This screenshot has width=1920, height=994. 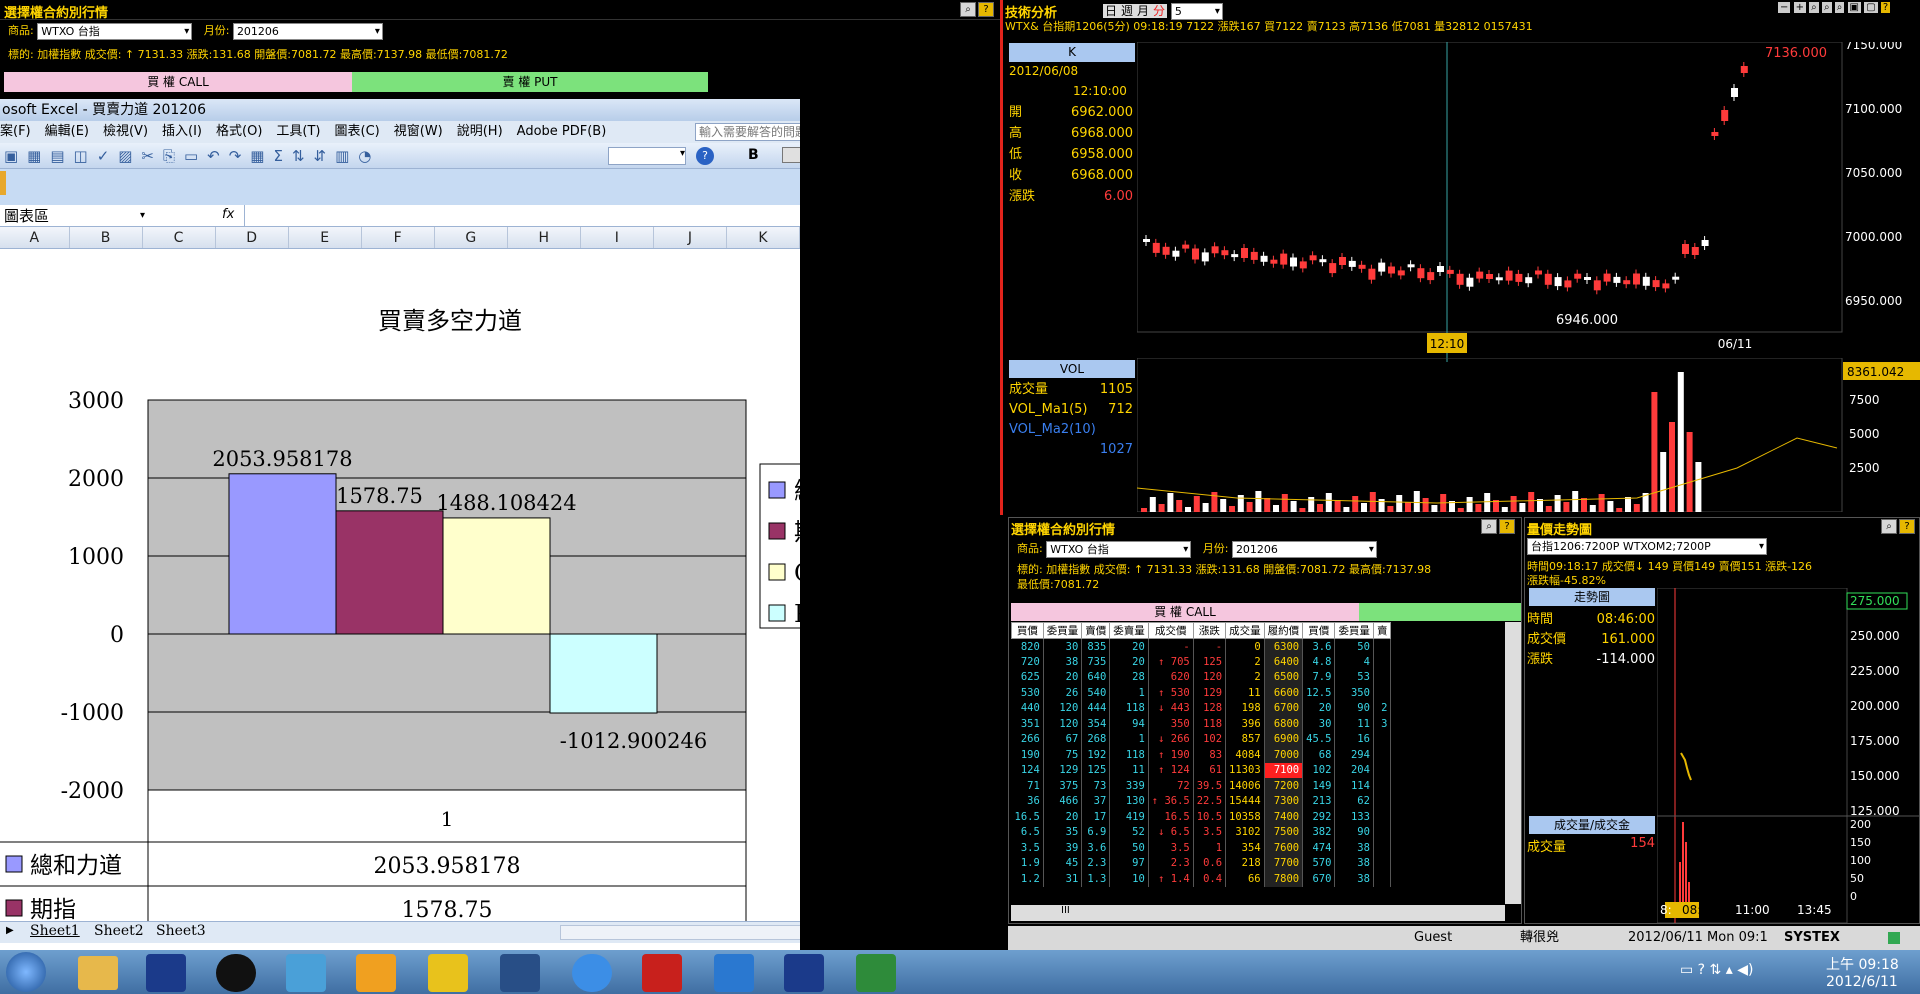 I want to click on col-G: G, so click(x=471, y=237).